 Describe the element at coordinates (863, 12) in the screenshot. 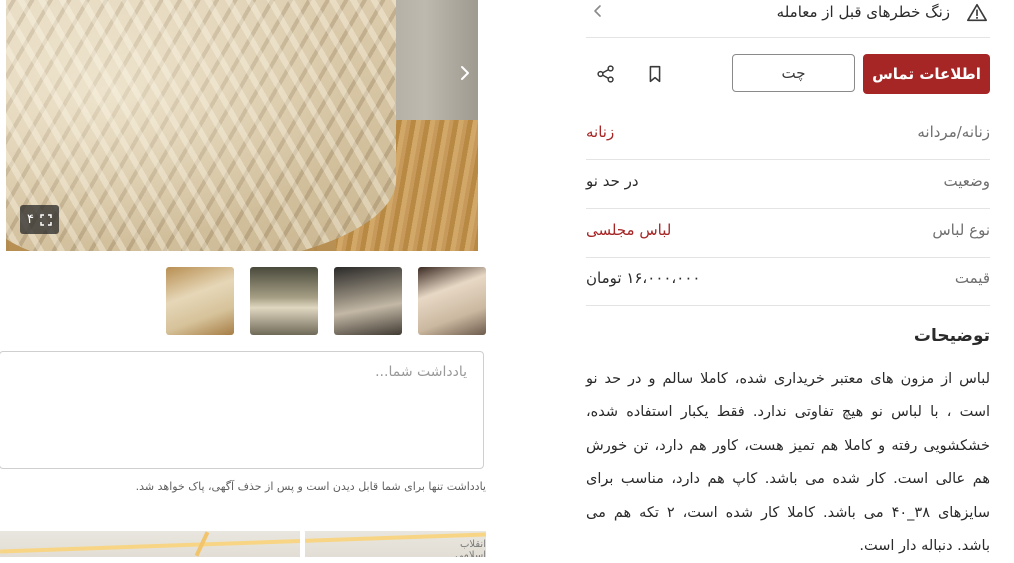

I see `safety-warning-text: زنگ خطرهای قبل از معامله` at that location.